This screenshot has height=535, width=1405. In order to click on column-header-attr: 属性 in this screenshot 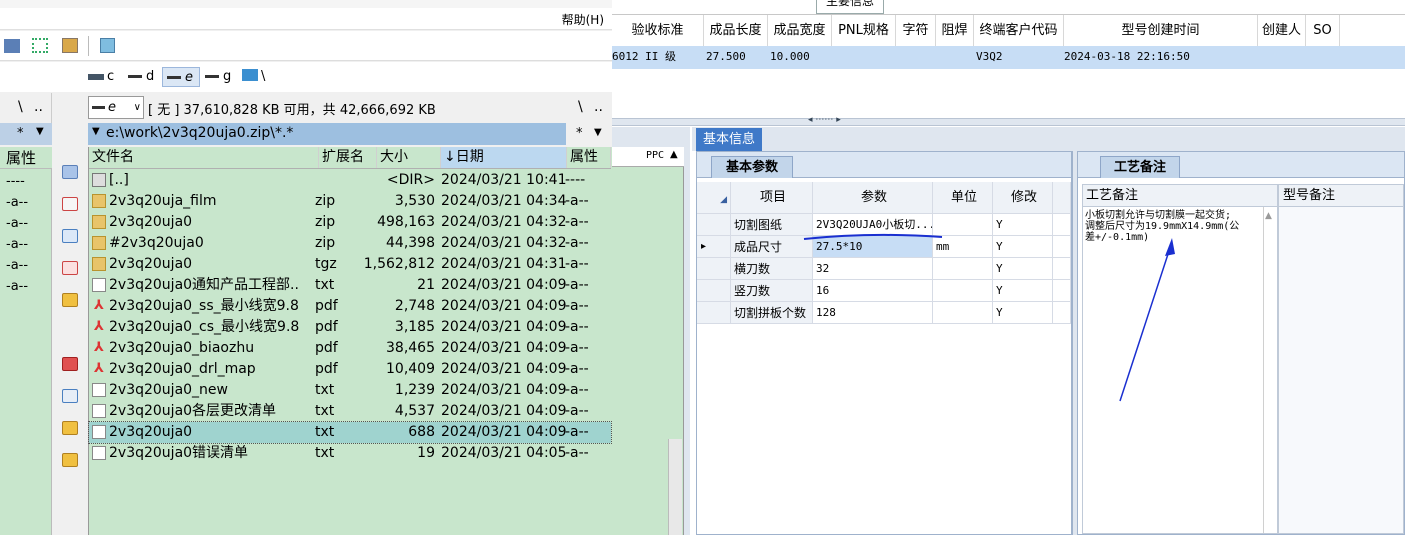, I will do `click(589, 157)`.